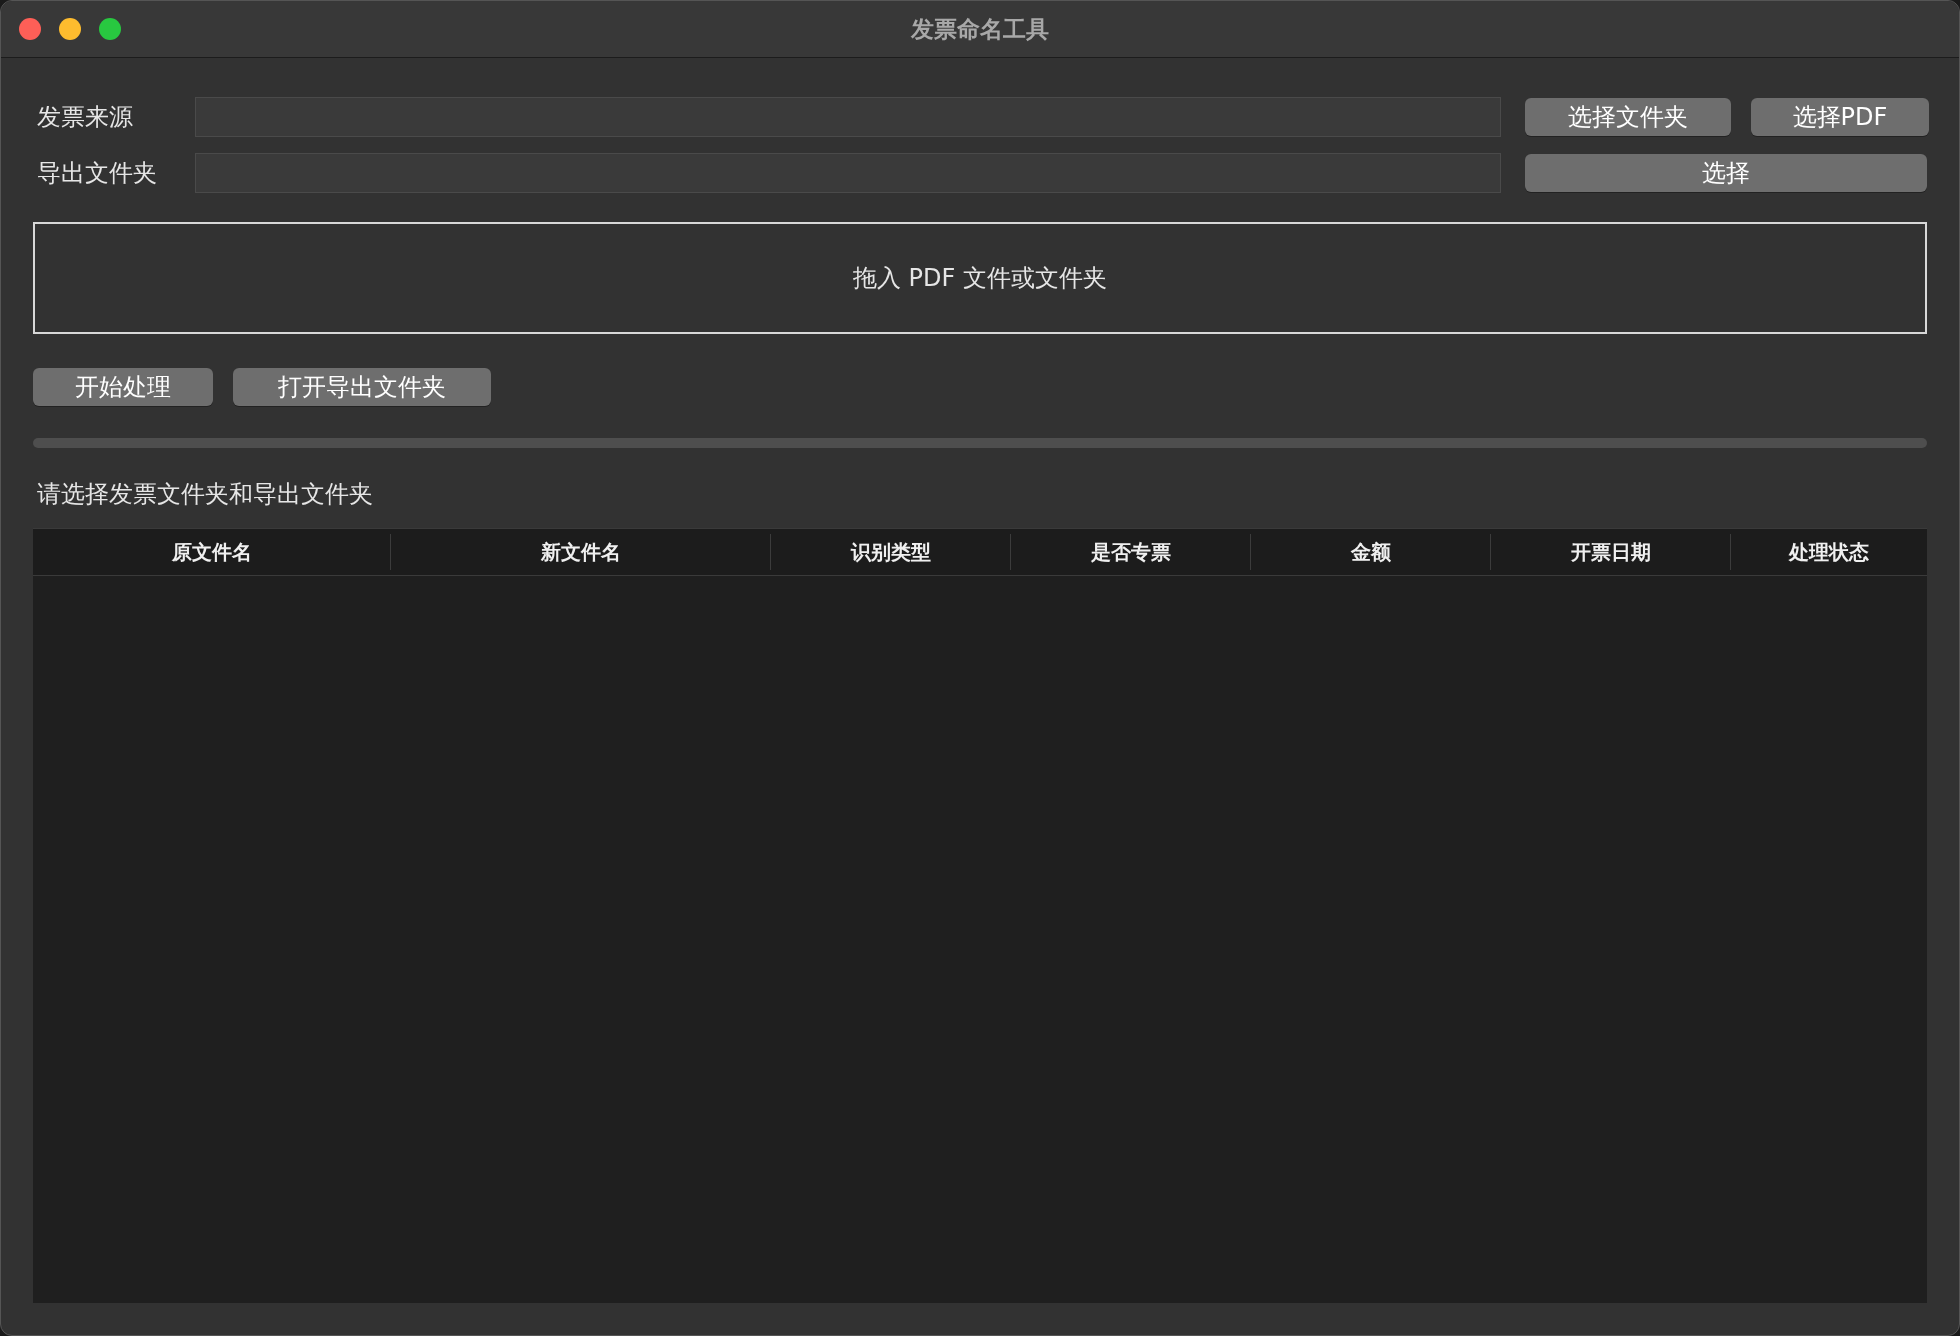 The width and height of the screenshot is (1960, 1336). Describe the element at coordinates (980, 29) in the screenshot. I see `window-title: 发票命名工具` at that location.